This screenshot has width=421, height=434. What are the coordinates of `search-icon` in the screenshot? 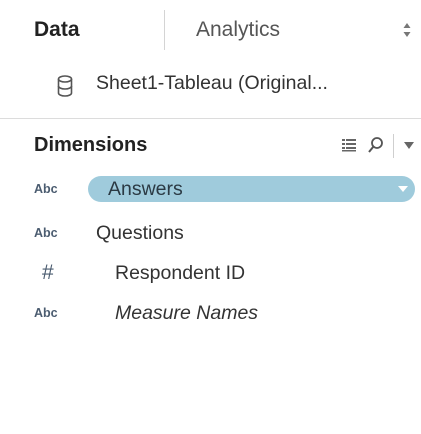 It's located at (376, 145).